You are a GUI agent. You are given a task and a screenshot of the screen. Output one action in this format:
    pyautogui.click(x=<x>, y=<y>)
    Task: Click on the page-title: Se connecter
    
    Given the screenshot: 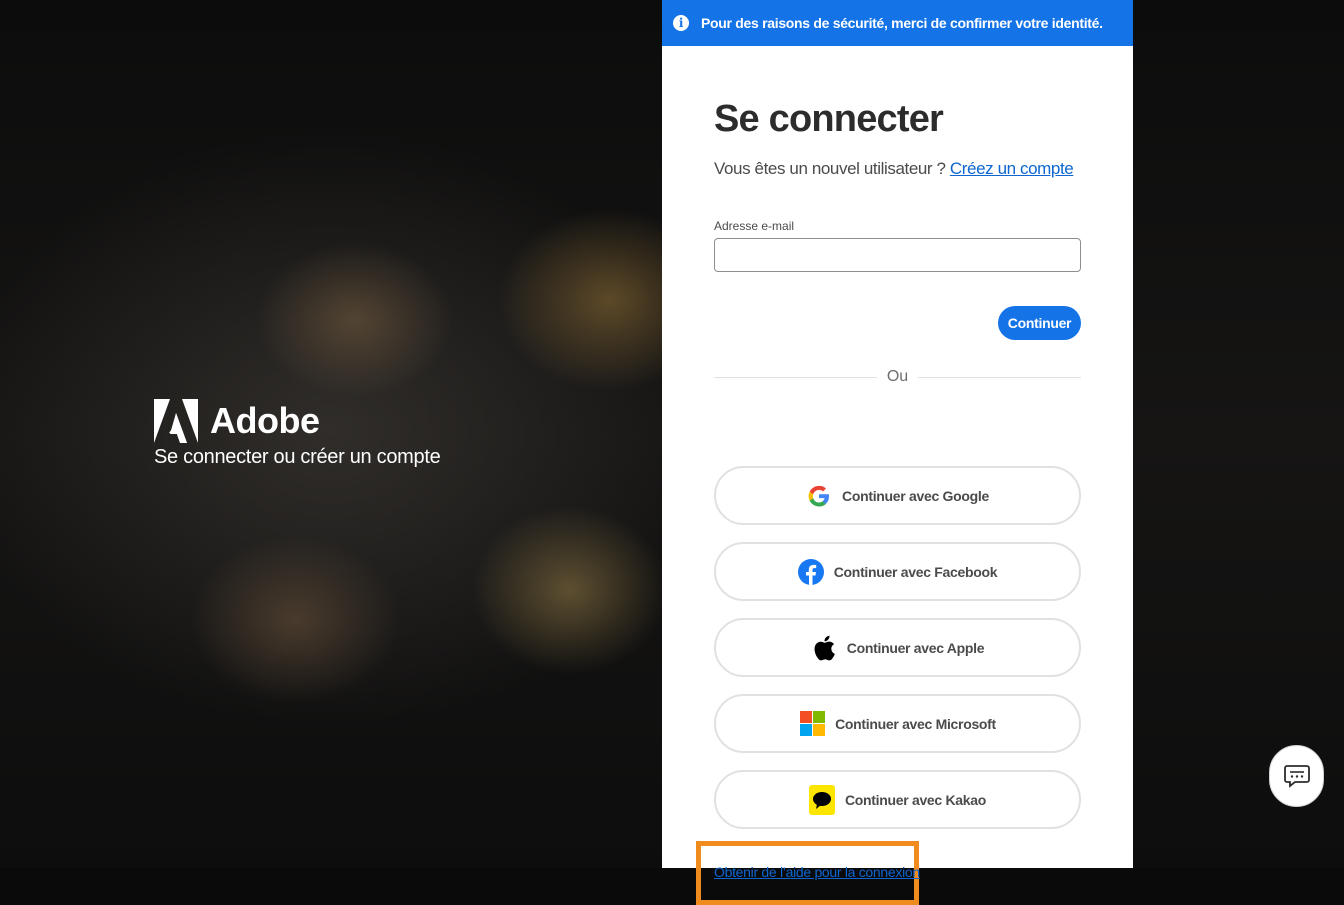 What is the action you would take?
    pyautogui.click(x=829, y=119)
    